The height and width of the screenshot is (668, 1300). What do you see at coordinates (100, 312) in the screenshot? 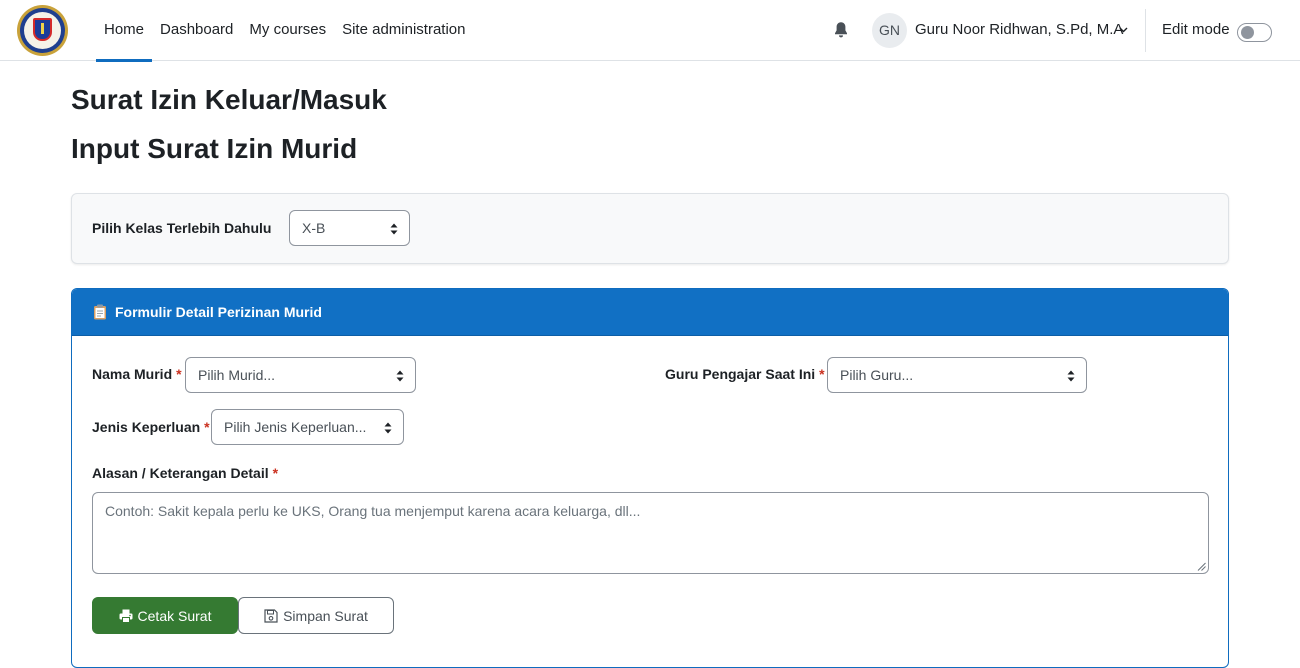
I see `clipboard-icon` at bounding box center [100, 312].